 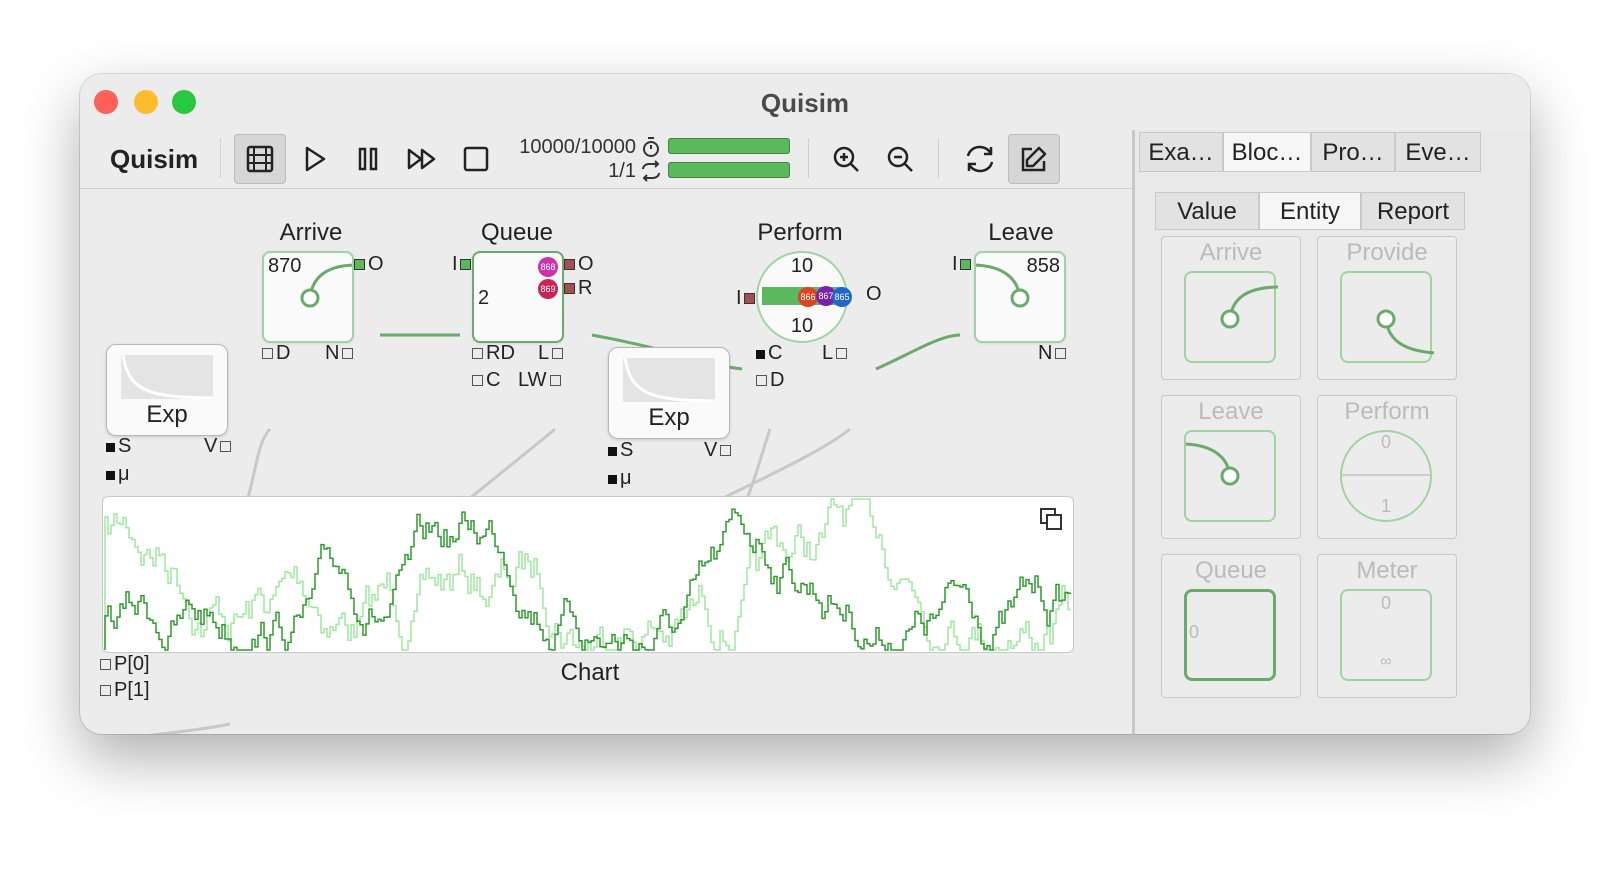 I want to click on perform-in-port: I, so click(x=745, y=298).